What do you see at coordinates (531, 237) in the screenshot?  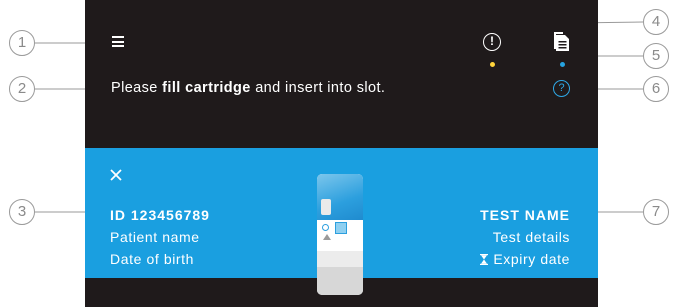 I see `test-details: Test details` at bounding box center [531, 237].